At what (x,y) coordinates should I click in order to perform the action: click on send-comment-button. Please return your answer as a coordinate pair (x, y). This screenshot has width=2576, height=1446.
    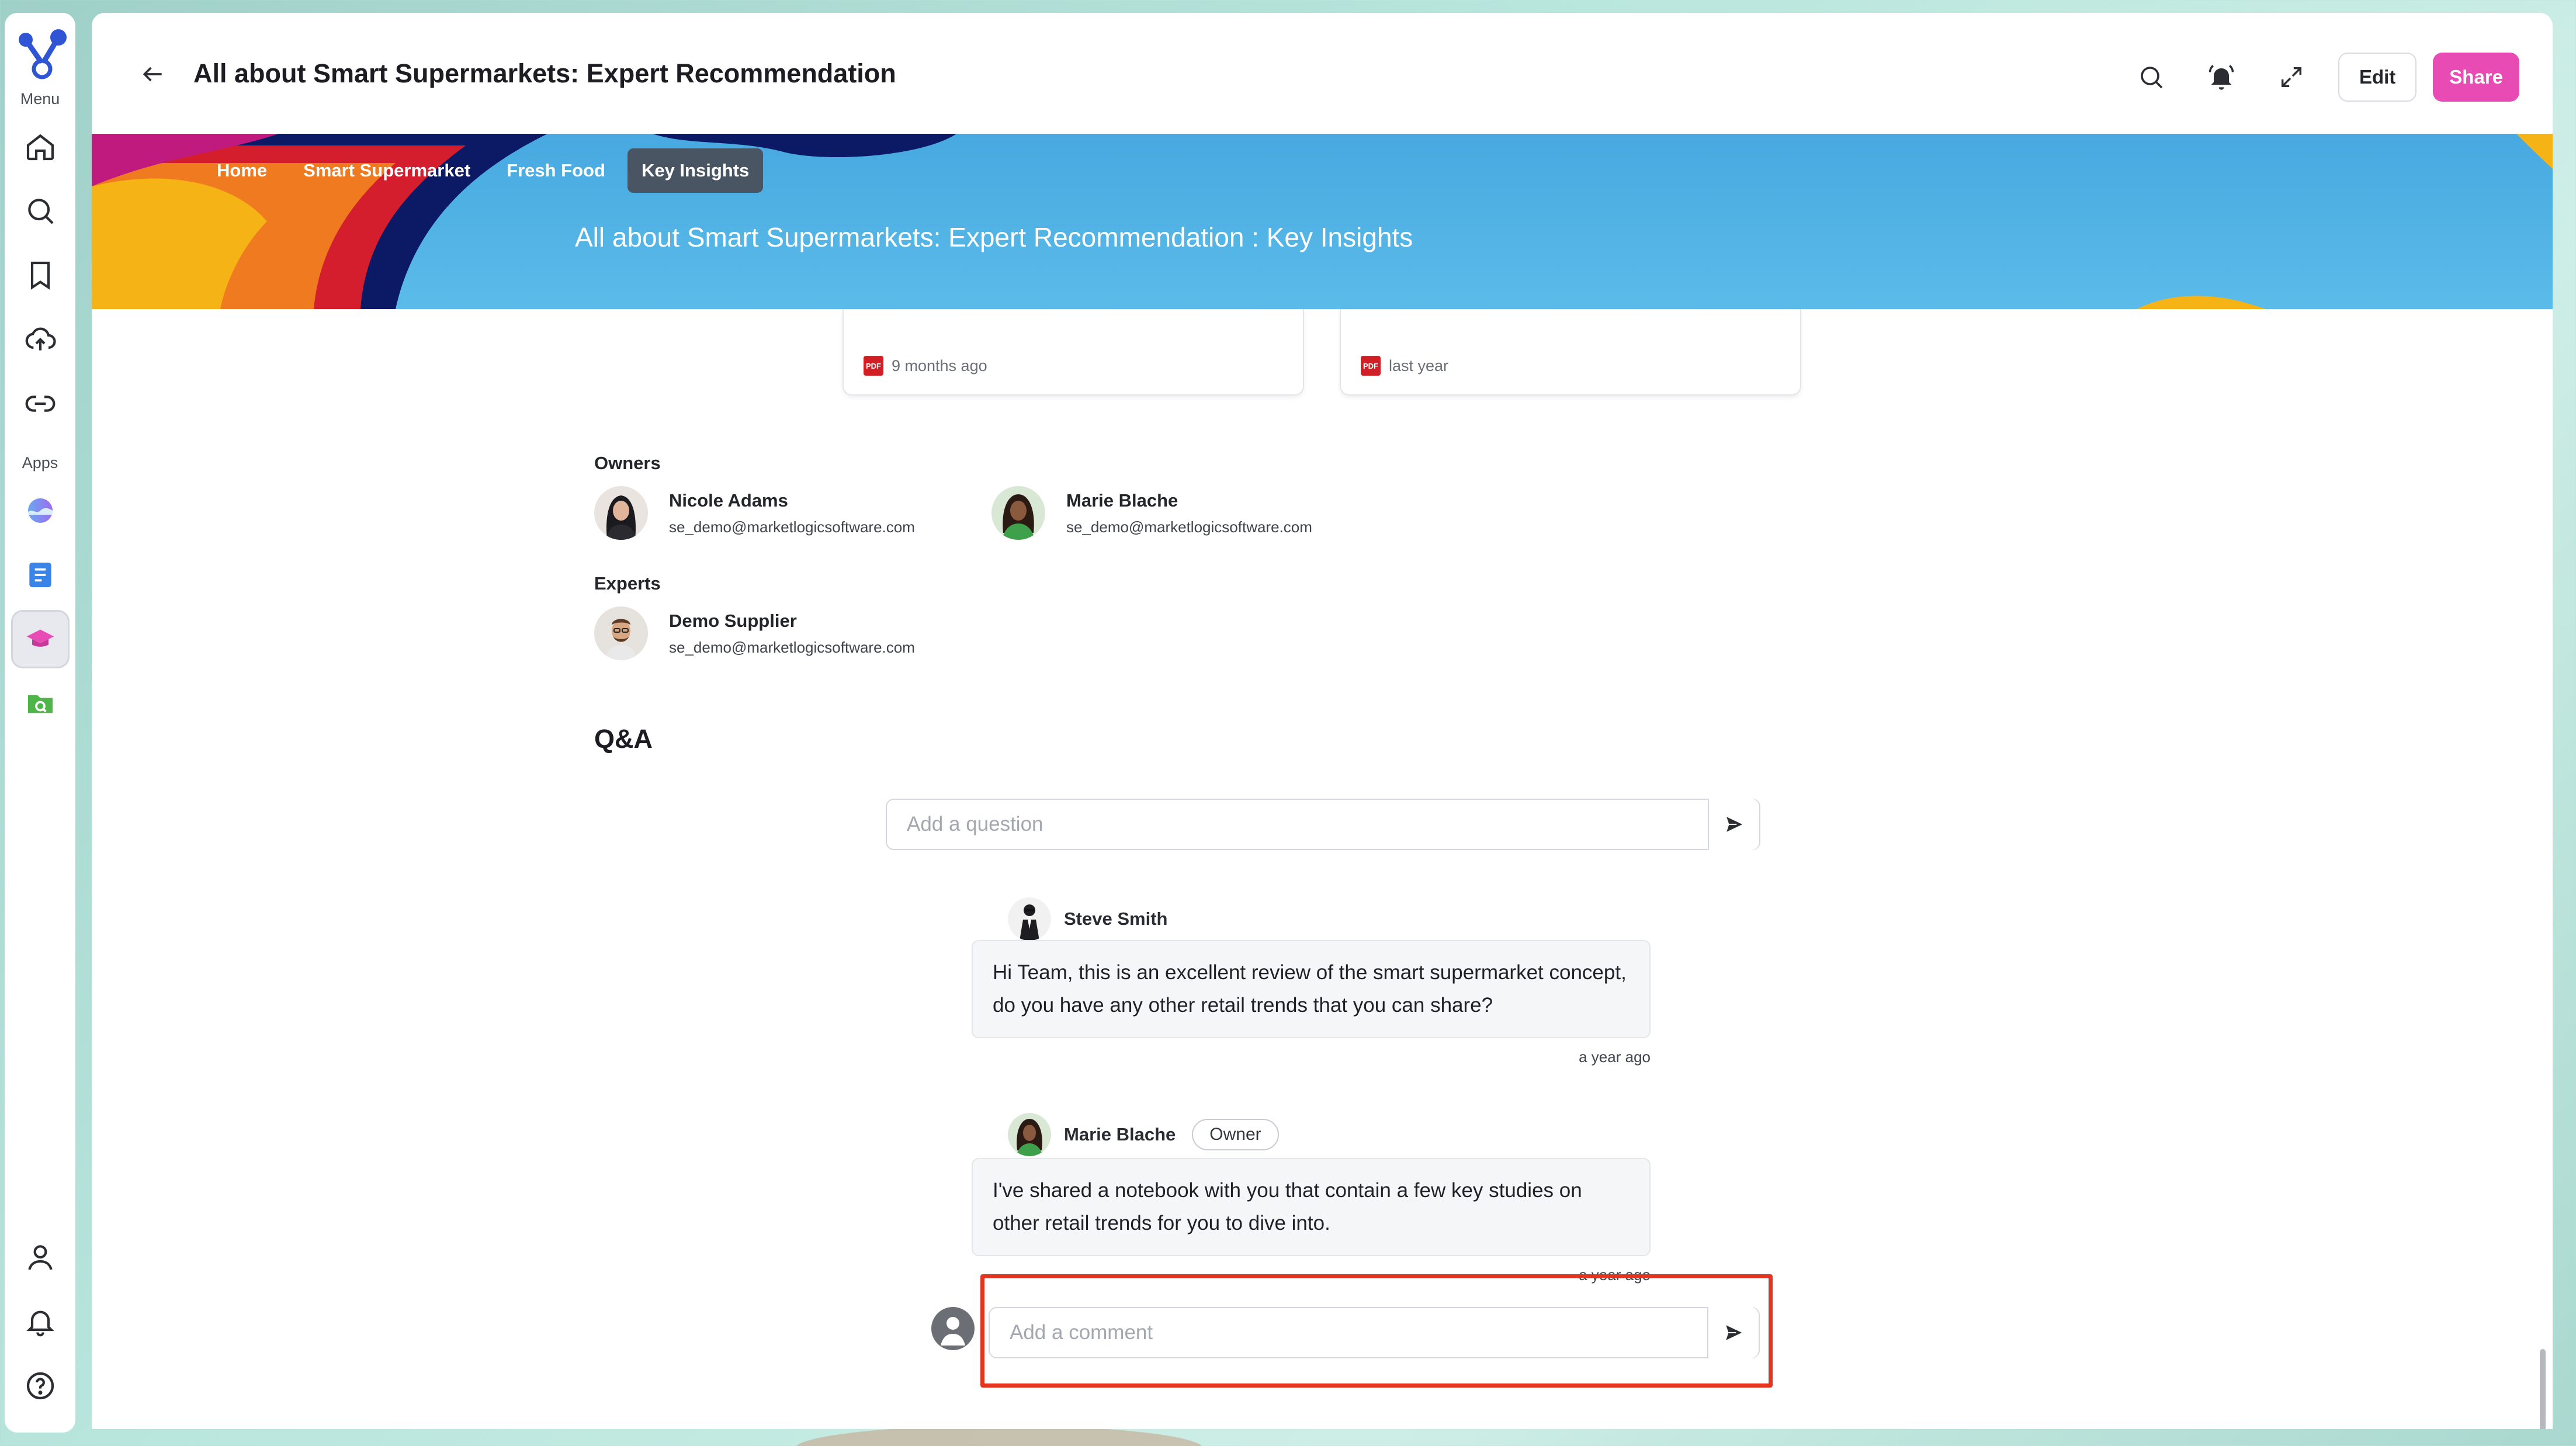
    Looking at the image, I should click on (1733, 1332).